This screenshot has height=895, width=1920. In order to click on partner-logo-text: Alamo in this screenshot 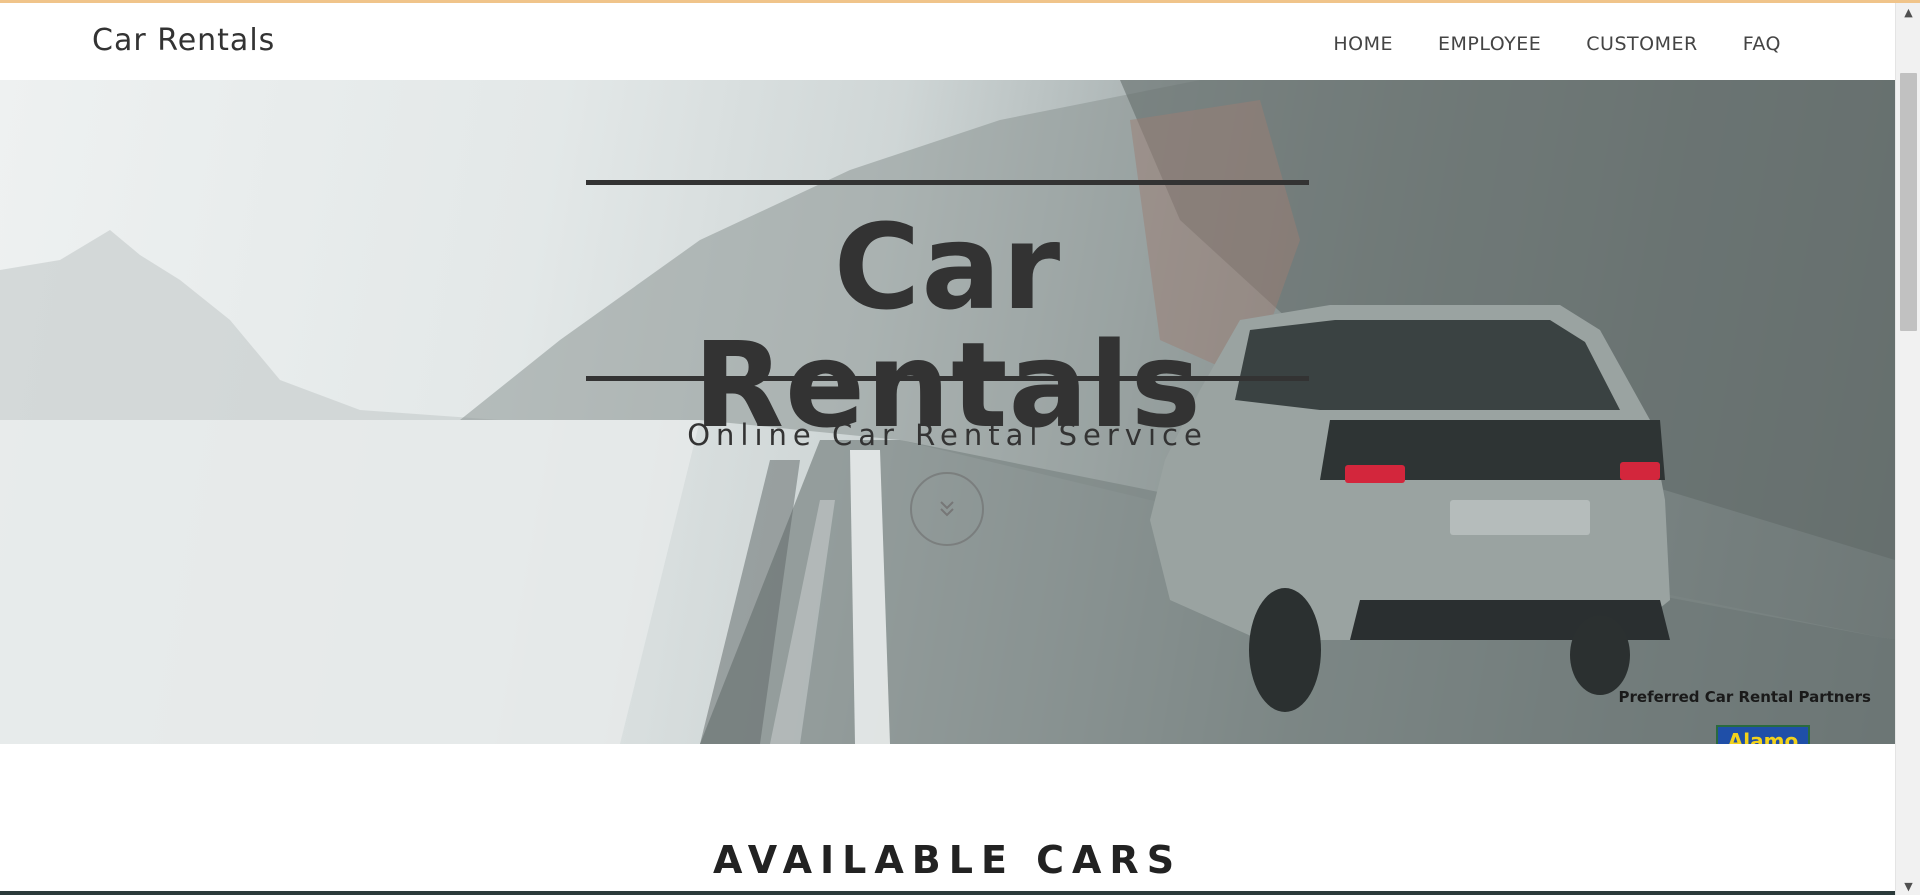, I will do `click(1763, 736)`.